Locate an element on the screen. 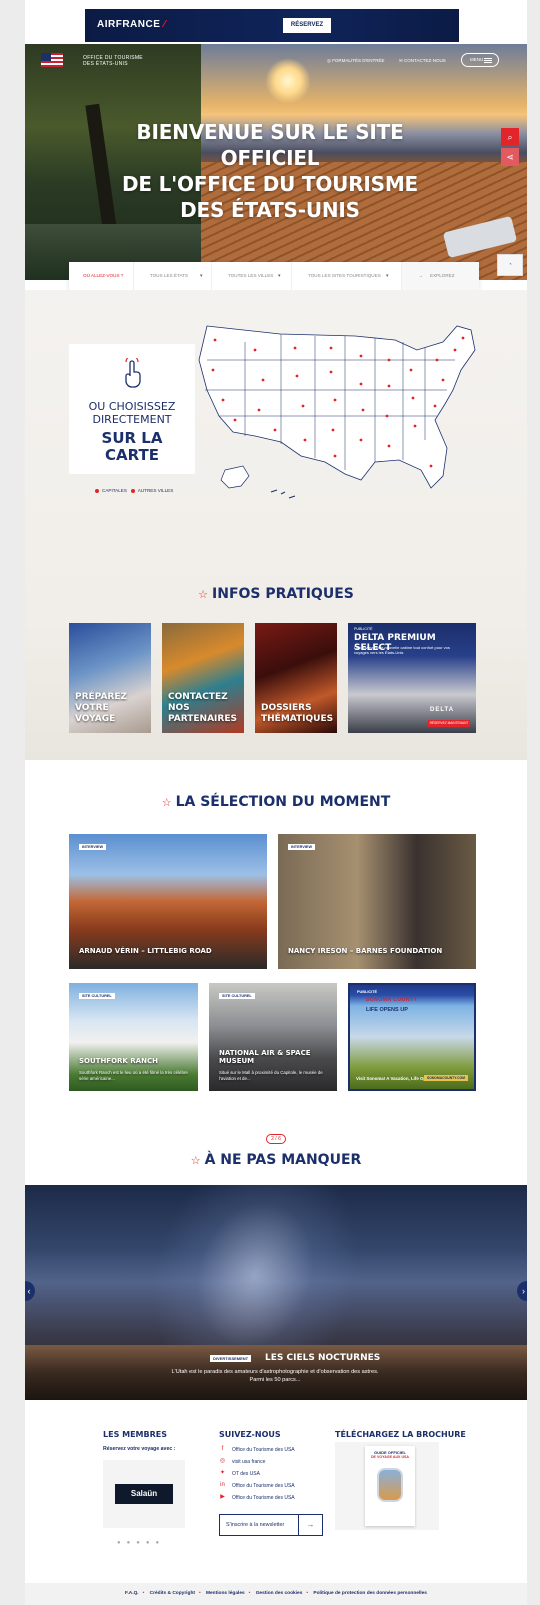 The height and width of the screenshot is (1605, 540). legal-link: Mentions légales is located at coordinates (225, 1593).